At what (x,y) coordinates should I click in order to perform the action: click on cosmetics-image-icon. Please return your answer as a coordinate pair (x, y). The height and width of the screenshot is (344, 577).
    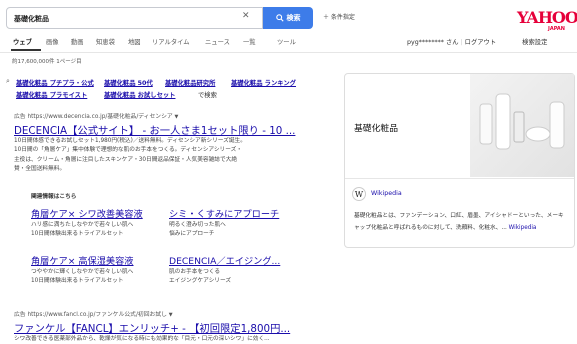
    Looking at the image, I should click on (522, 121).